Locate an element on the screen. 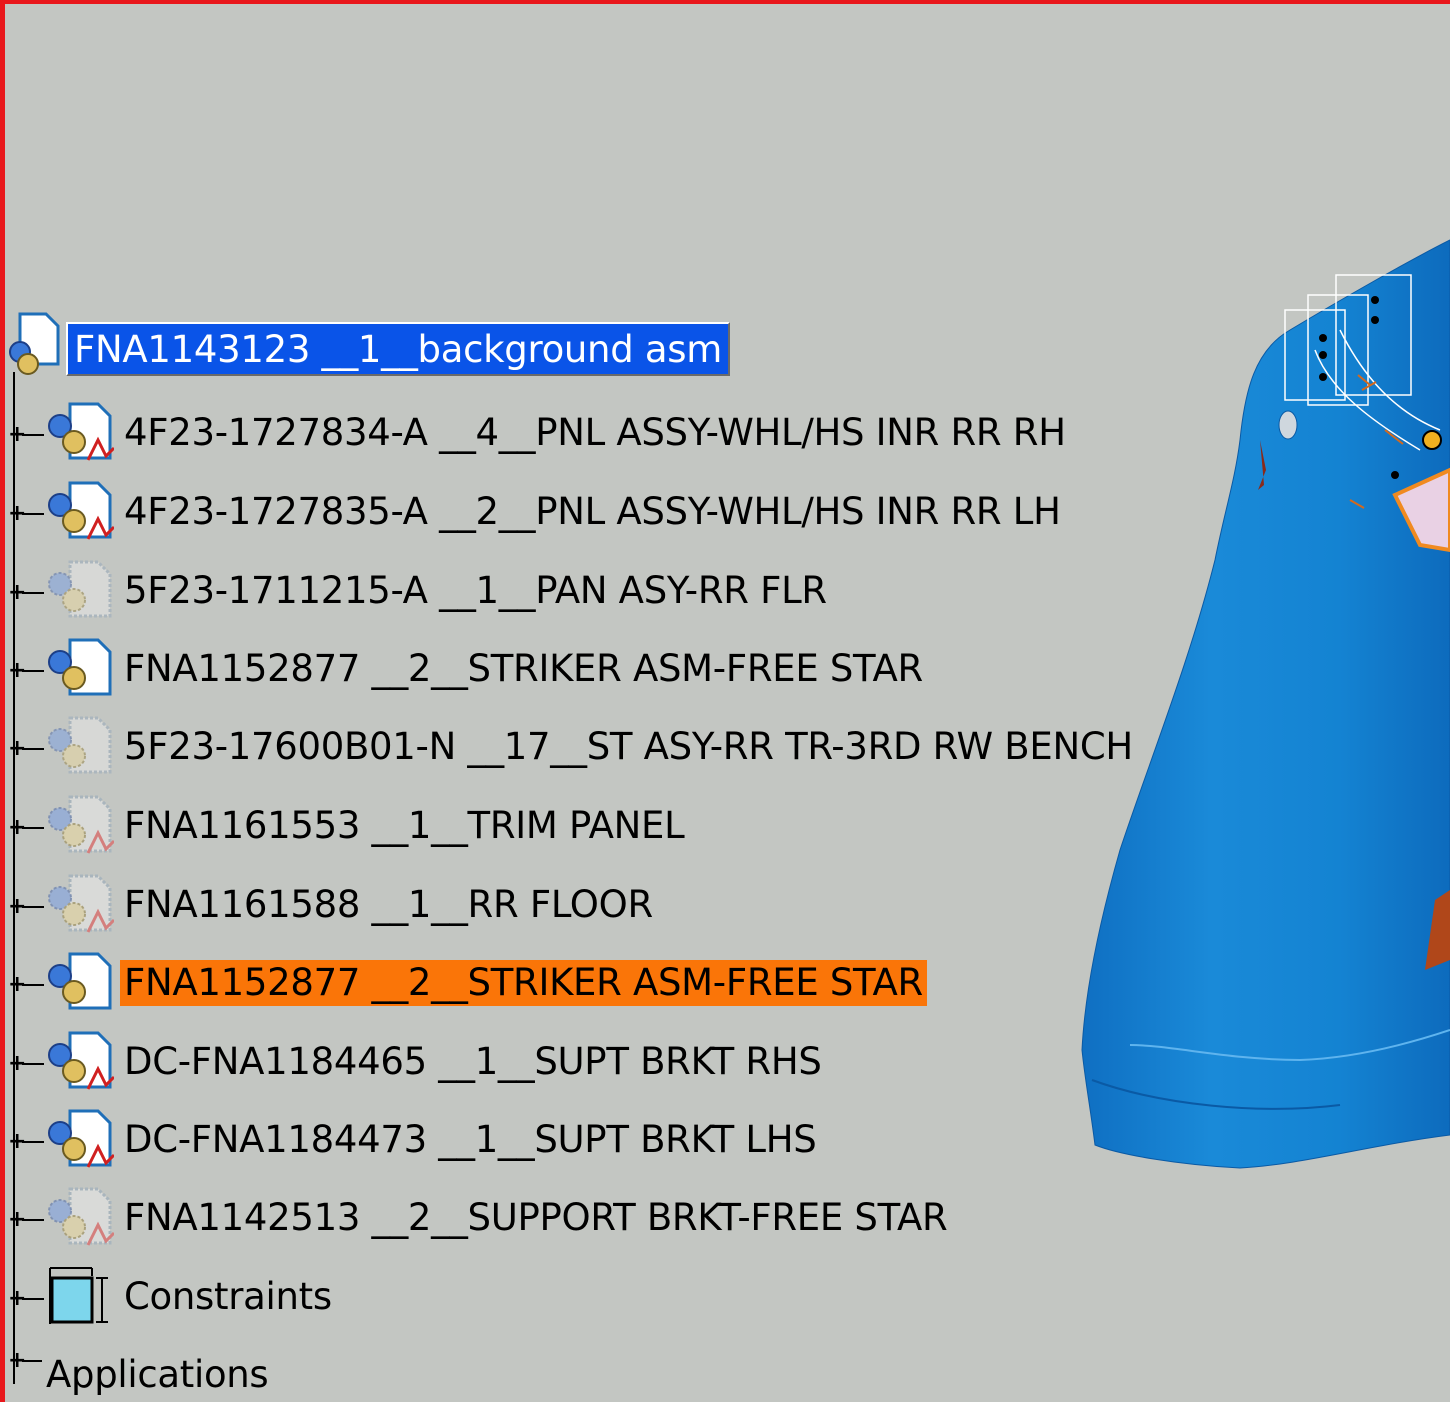  tree-node-label: DC-FNA1184473 __1__SUPT BRKT LHS is located at coordinates (470, 1140).